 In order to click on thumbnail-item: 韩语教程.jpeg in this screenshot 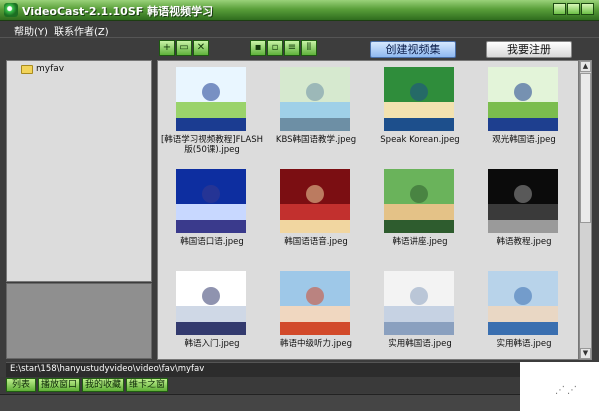, I will do `click(524, 213)`.